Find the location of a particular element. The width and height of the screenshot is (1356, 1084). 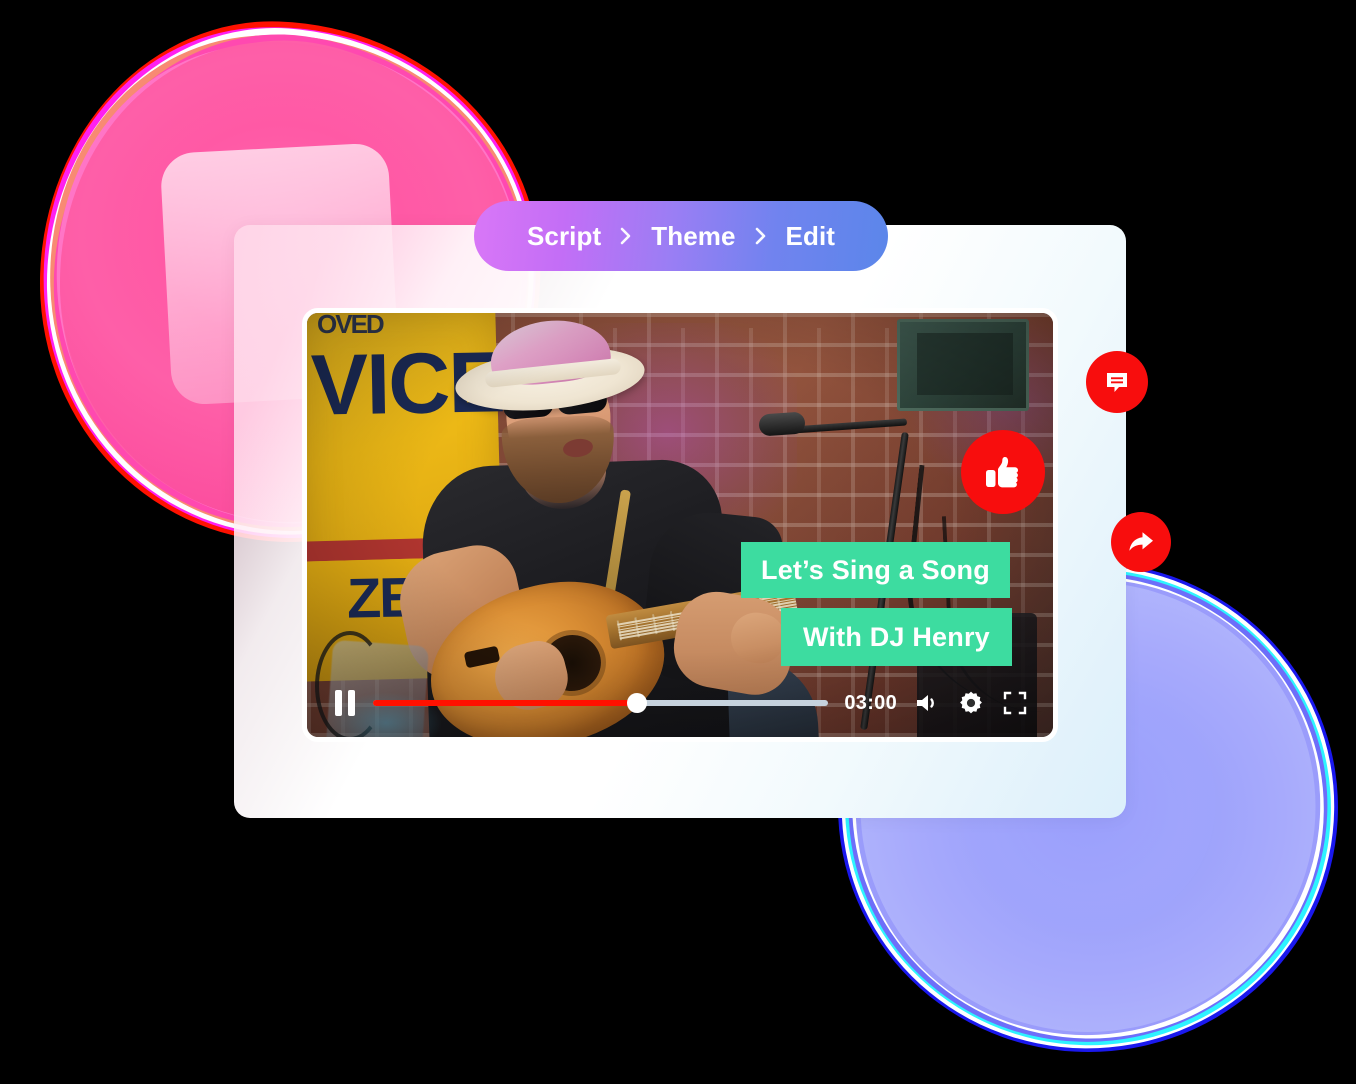

gear-icon is located at coordinates (971, 703).